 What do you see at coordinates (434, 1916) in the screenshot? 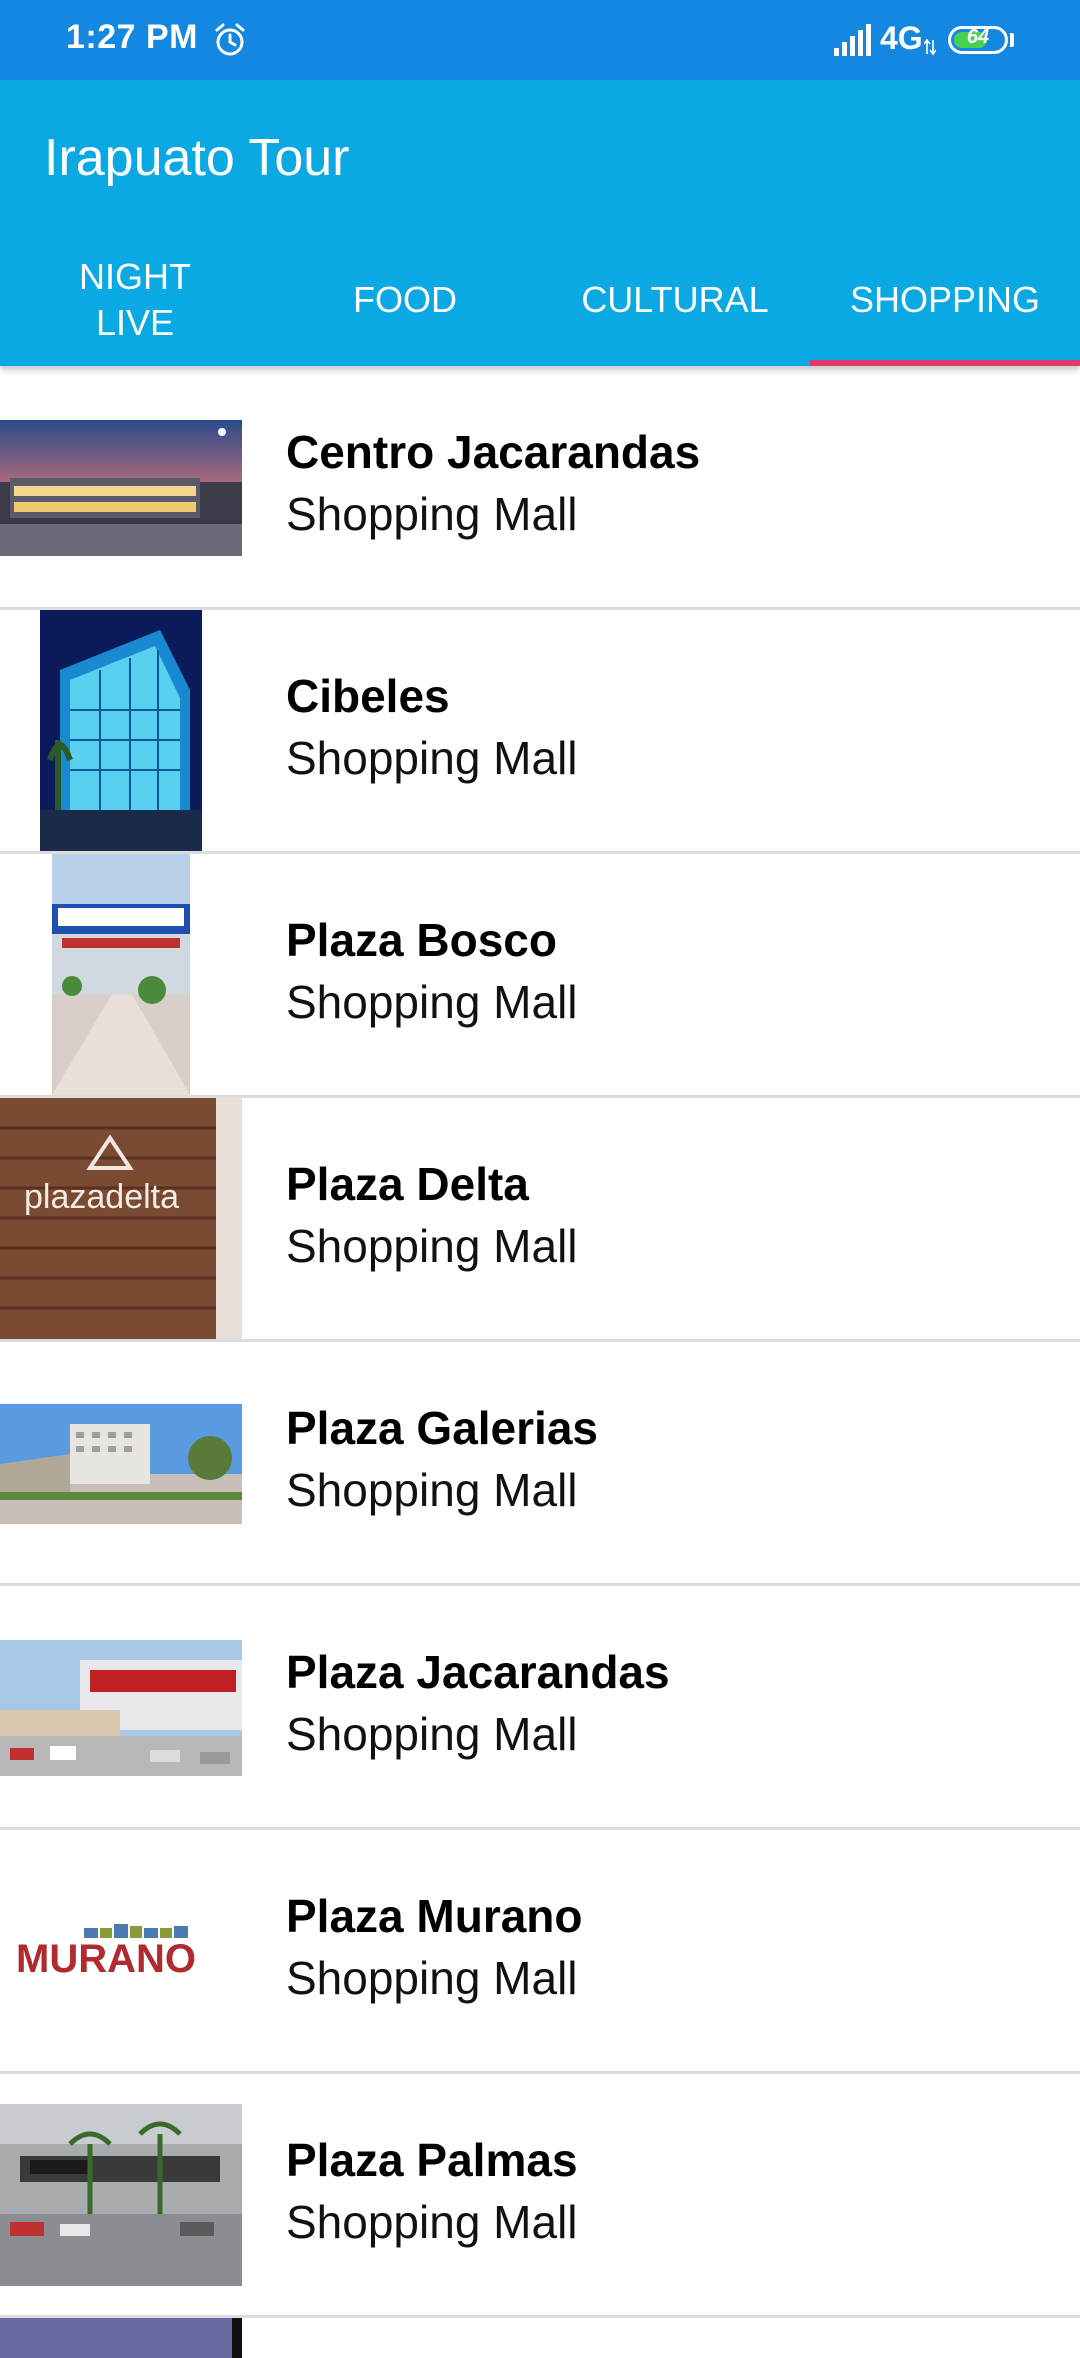
I see `list-item-title: Plaza Murano` at bounding box center [434, 1916].